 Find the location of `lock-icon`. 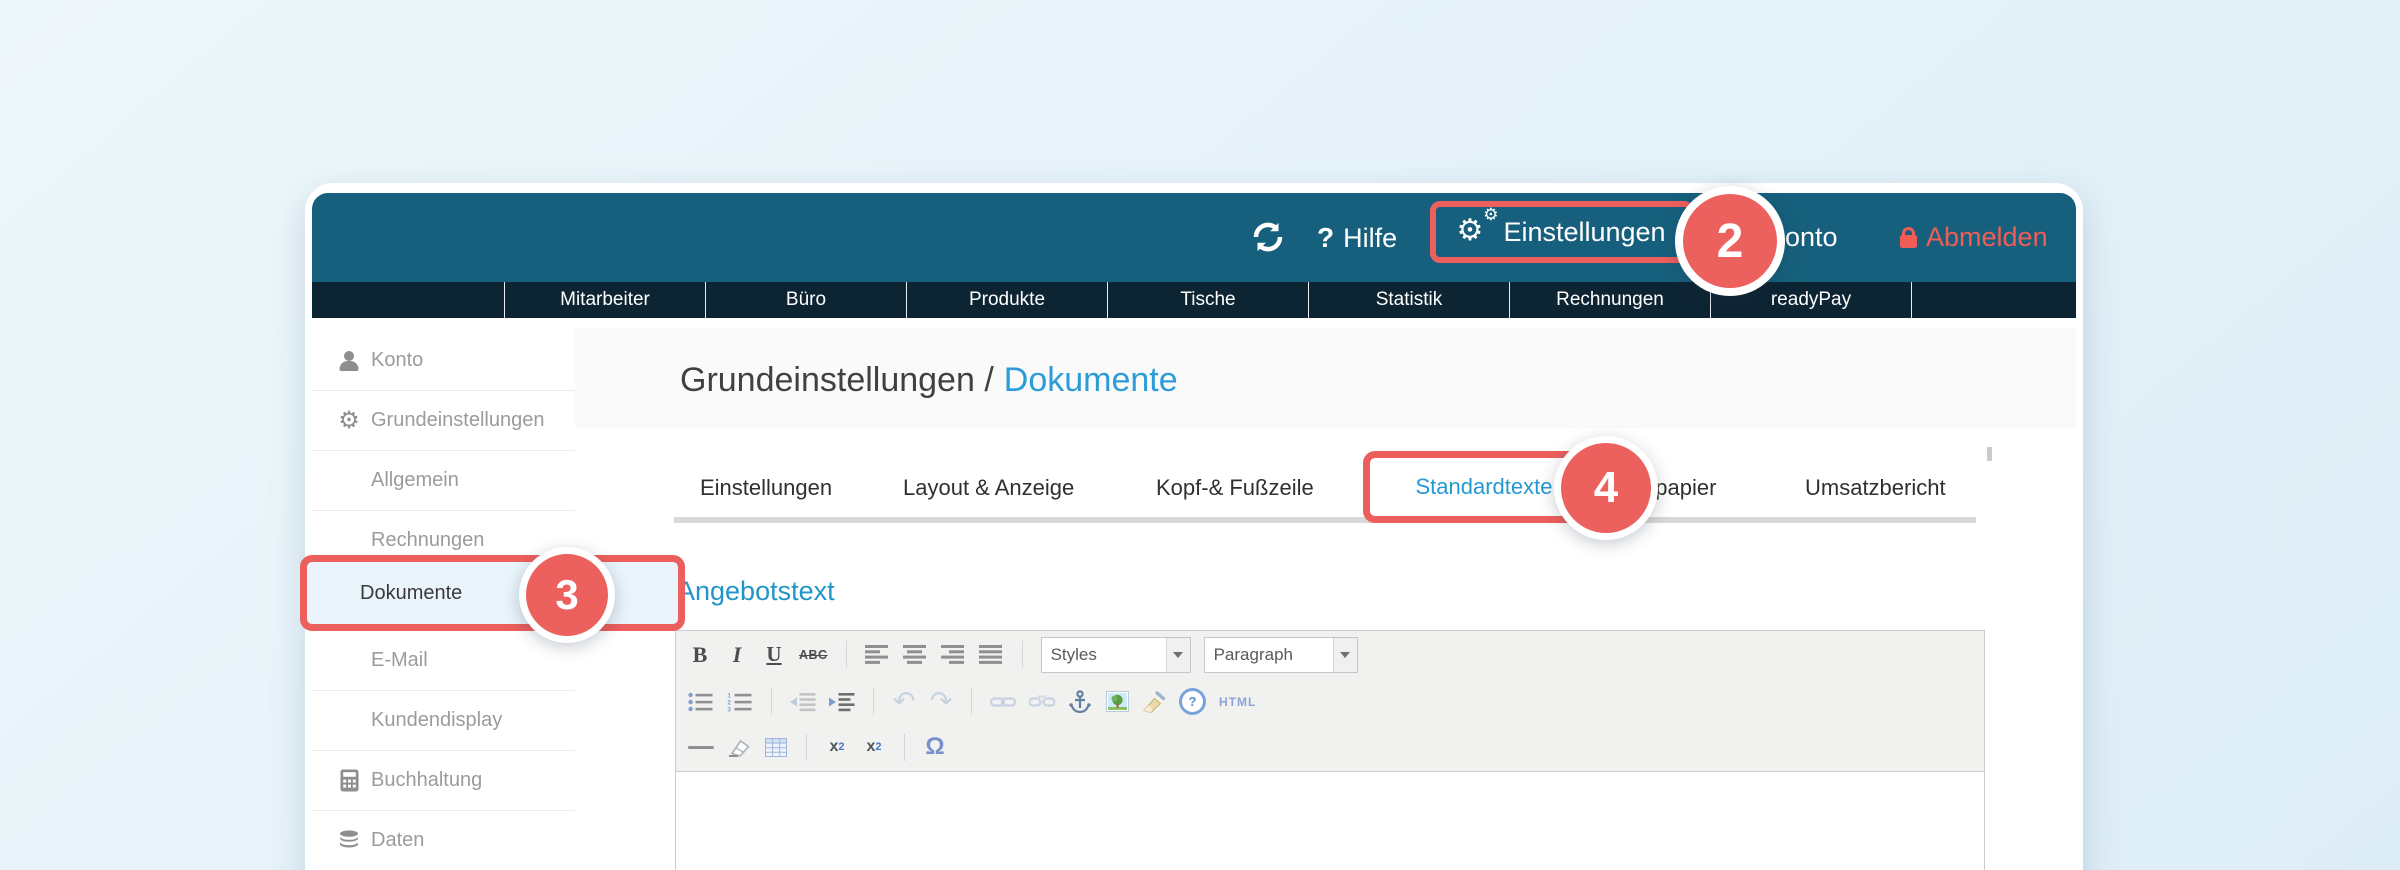

lock-icon is located at coordinates (1908, 237).